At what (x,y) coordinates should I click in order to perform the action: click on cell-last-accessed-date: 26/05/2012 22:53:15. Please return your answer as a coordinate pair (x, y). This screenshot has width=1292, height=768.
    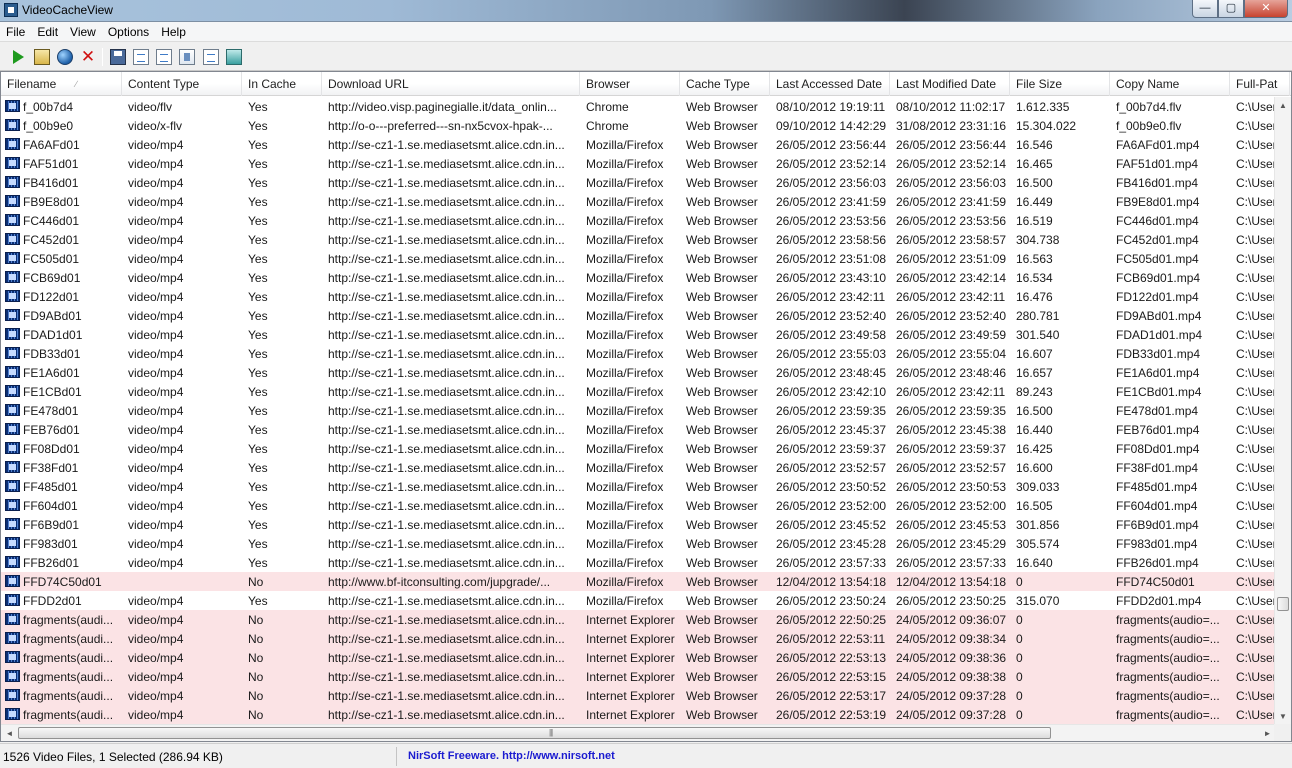
    Looking at the image, I should click on (831, 677).